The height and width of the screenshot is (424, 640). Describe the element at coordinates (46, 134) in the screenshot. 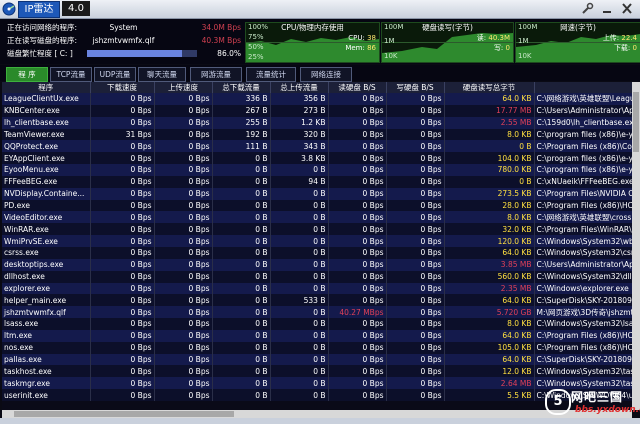

I see `cell-program-name: TeamViewer.exe` at that location.